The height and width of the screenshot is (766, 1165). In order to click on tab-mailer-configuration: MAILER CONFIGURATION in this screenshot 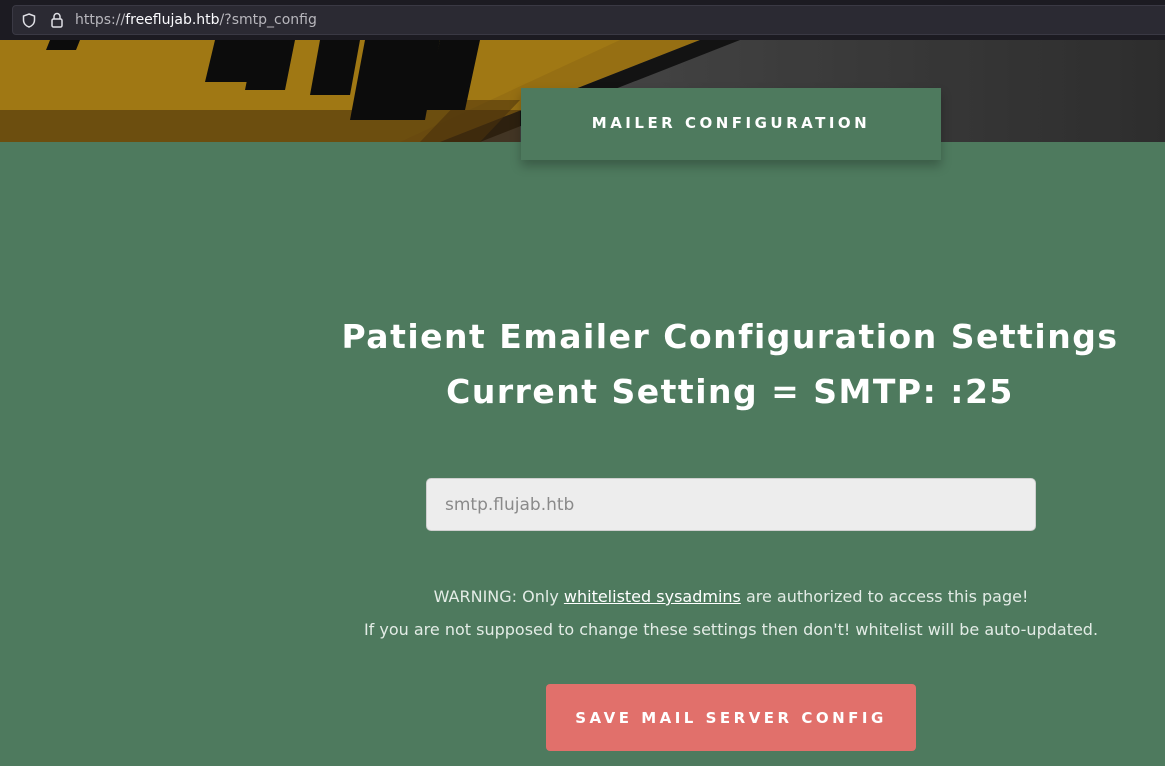, I will do `click(731, 124)`.